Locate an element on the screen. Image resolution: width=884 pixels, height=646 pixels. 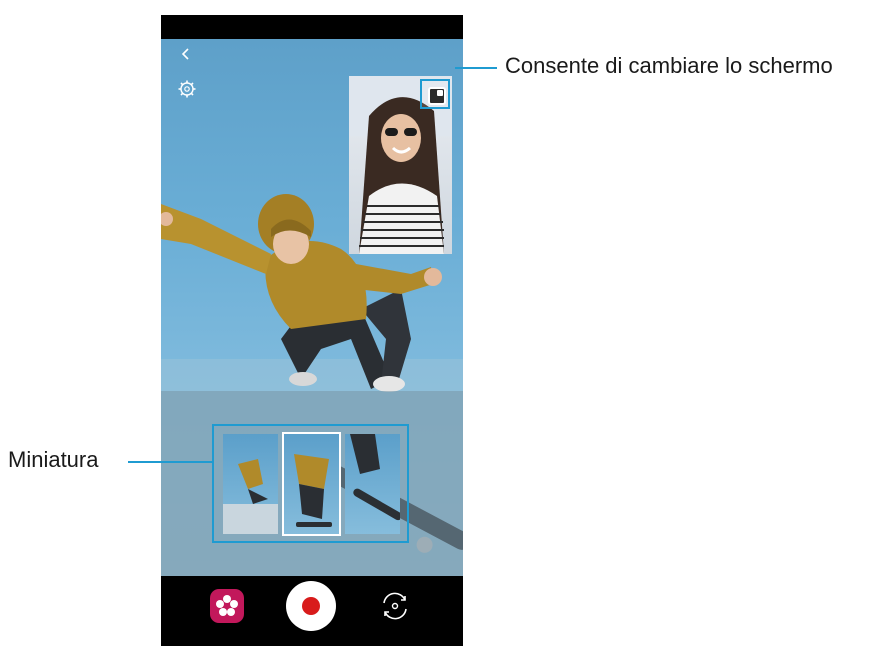
filter-button is located at coordinates (227, 606).